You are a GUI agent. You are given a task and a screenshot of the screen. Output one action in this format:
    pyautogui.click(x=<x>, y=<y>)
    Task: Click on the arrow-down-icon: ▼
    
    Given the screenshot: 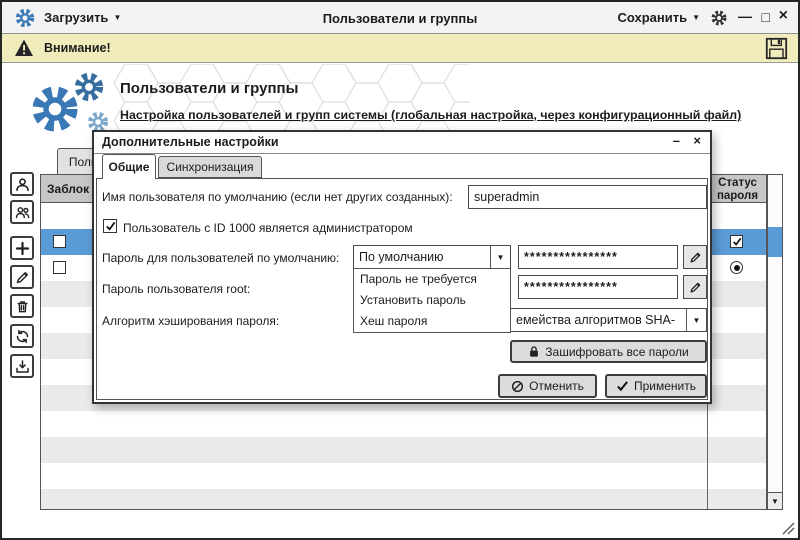 What is the action you would take?
    pyautogui.click(x=775, y=501)
    